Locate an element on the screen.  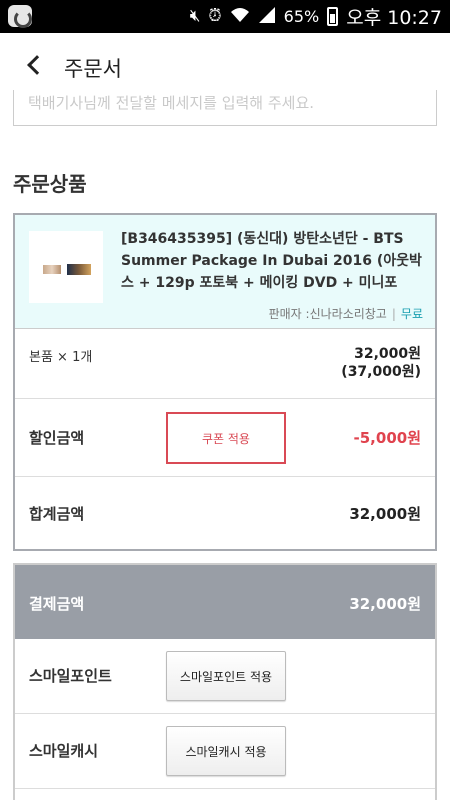
order-items-title: 주문상품 is located at coordinates (50, 184).